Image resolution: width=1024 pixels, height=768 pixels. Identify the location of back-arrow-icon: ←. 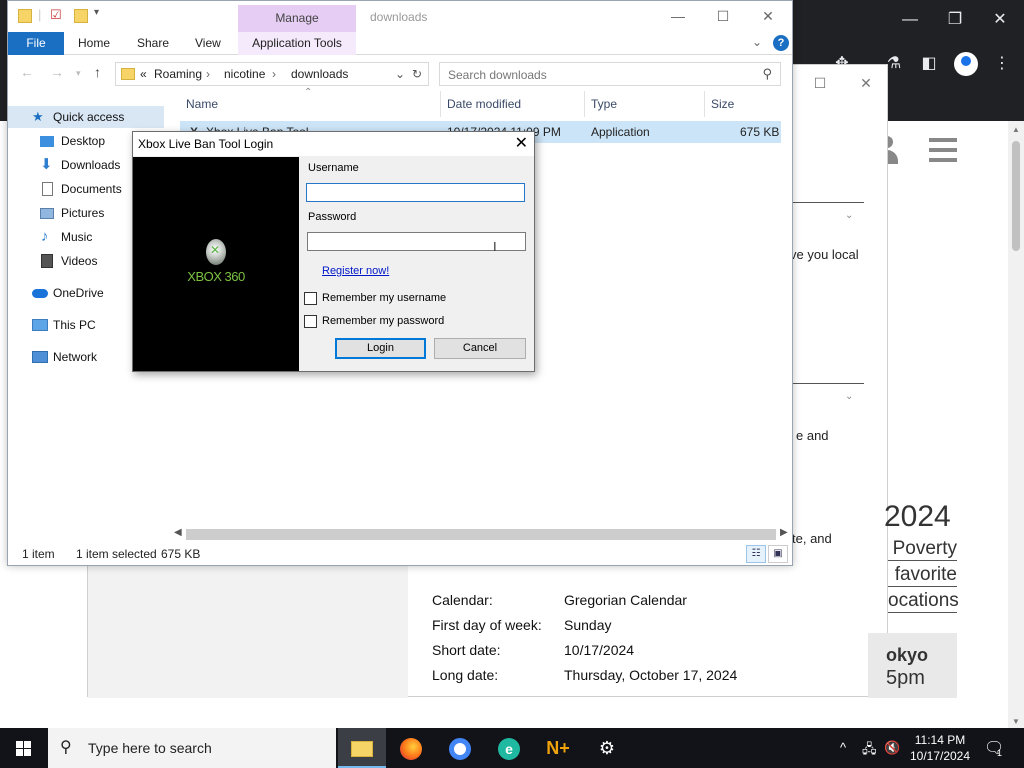
(27, 72).